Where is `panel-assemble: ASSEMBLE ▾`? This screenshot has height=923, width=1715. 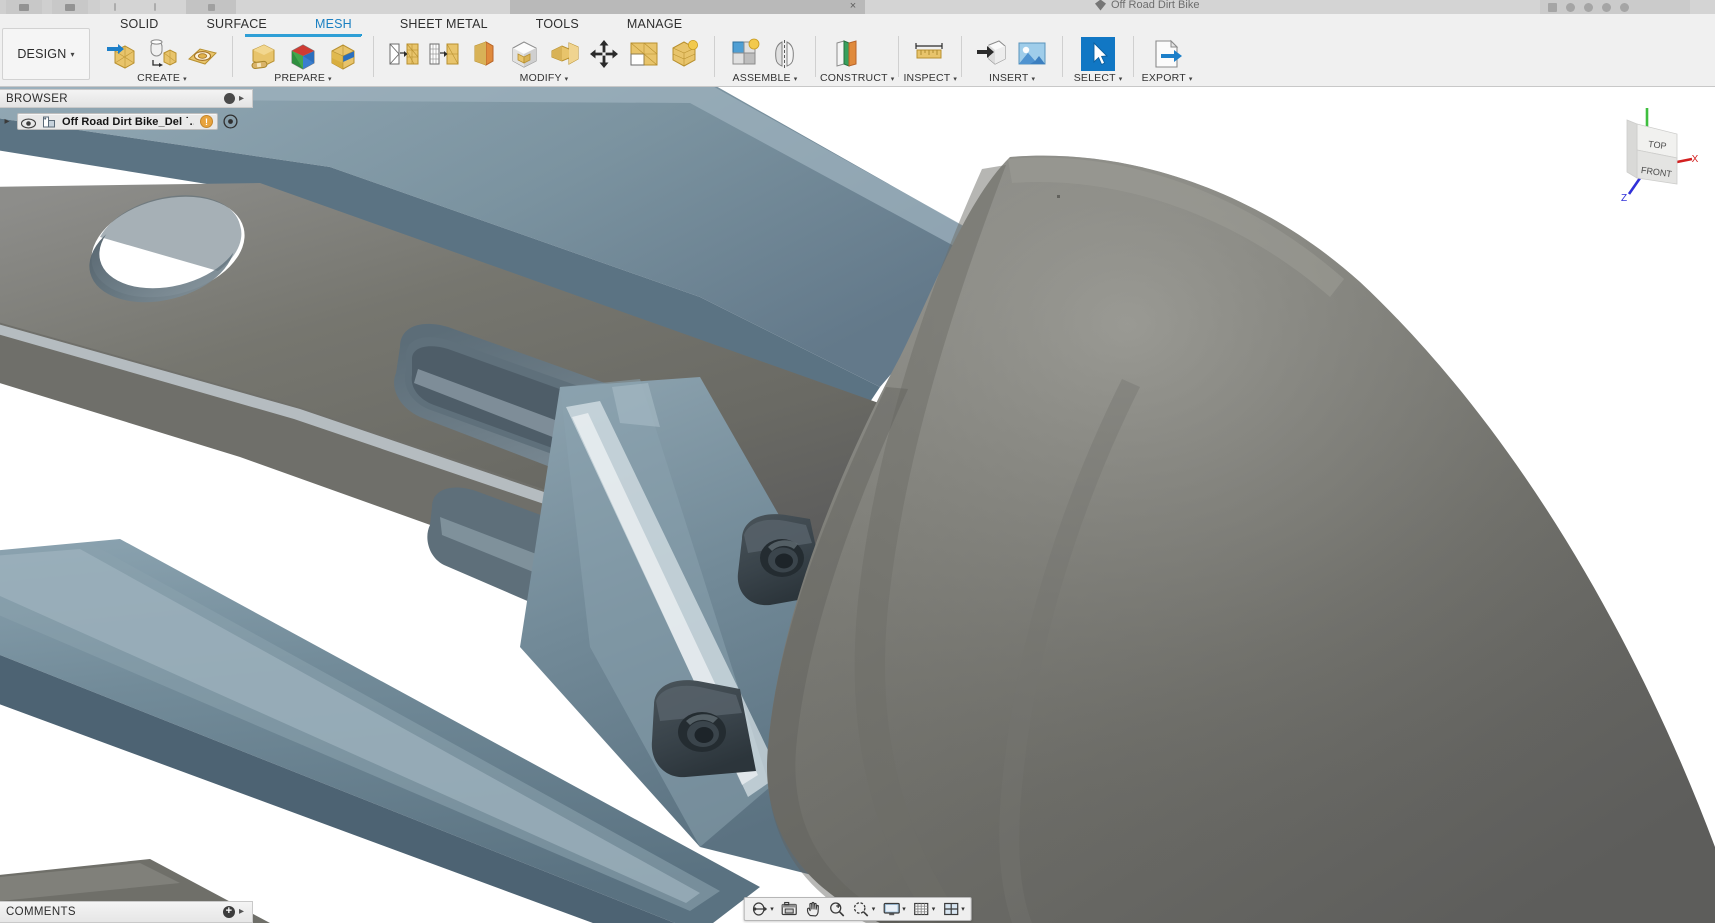 panel-assemble: ASSEMBLE ▾ is located at coordinates (765, 60).